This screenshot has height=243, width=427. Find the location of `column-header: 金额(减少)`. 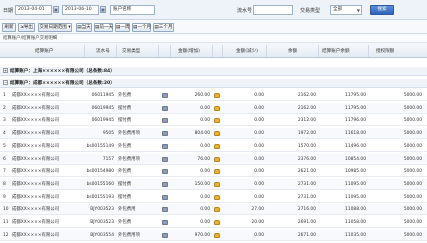

column-header: 金额(减少) is located at coordinates (247, 51).